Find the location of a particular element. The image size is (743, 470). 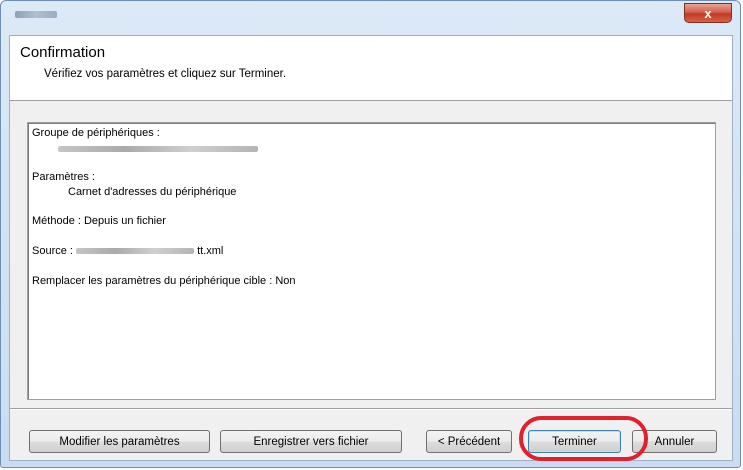

close-button: x is located at coordinates (708, 13).